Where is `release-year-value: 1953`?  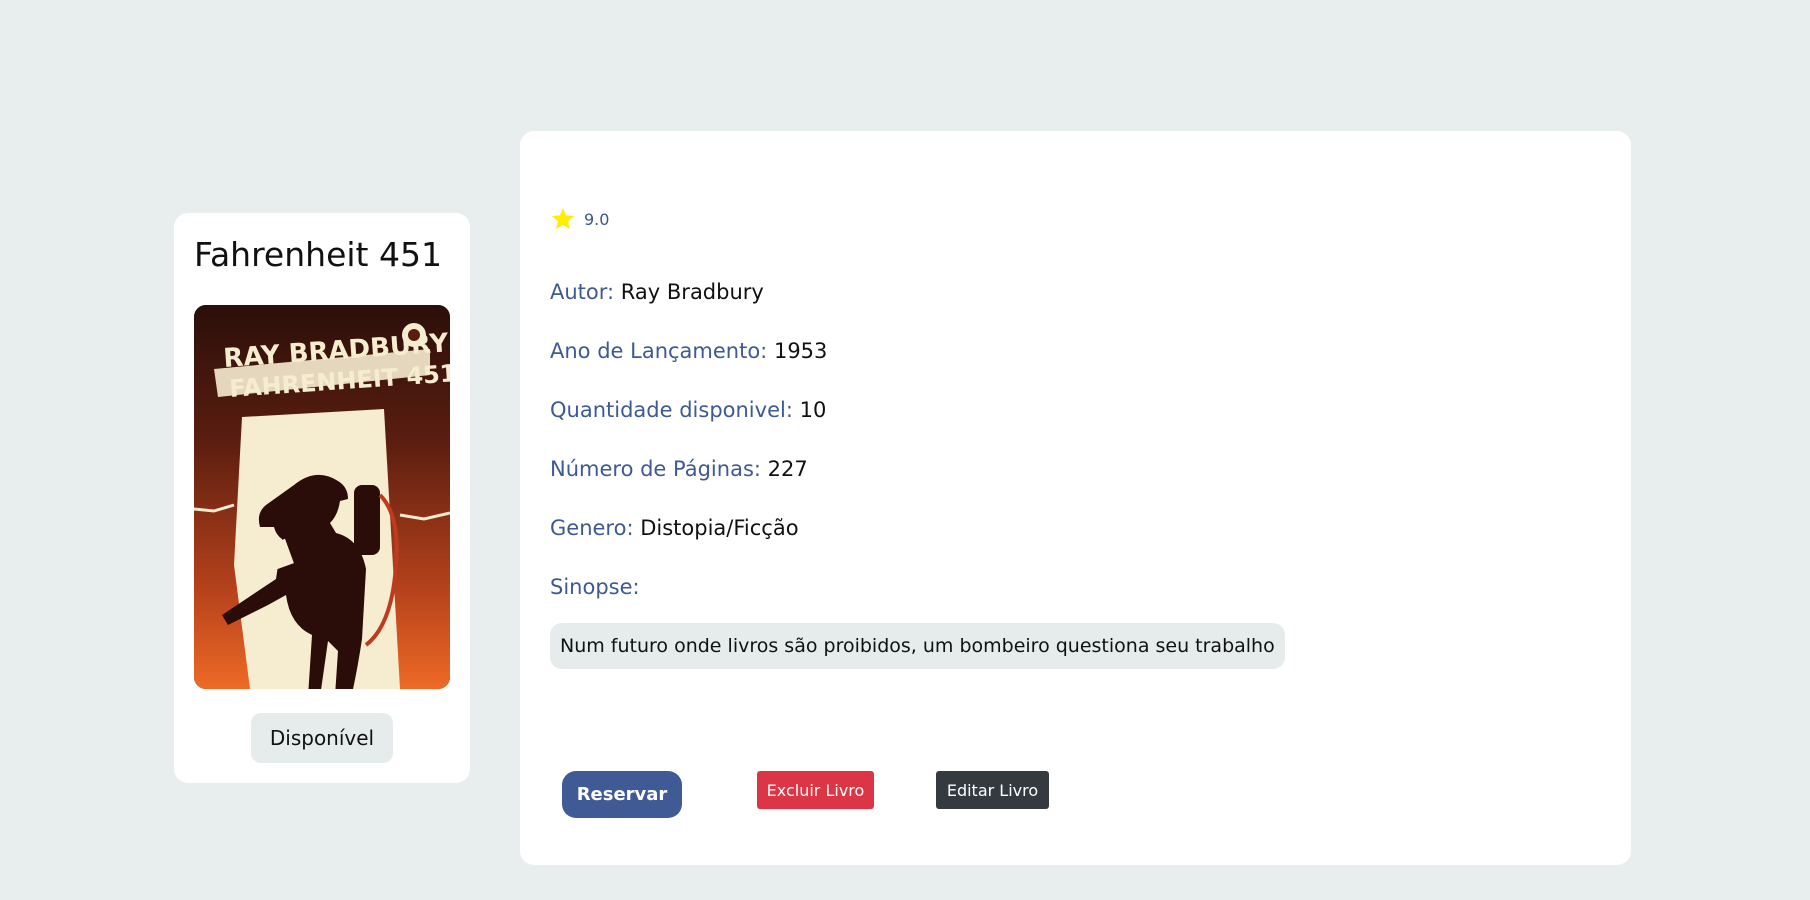 release-year-value: 1953 is located at coordinates (800, 351).